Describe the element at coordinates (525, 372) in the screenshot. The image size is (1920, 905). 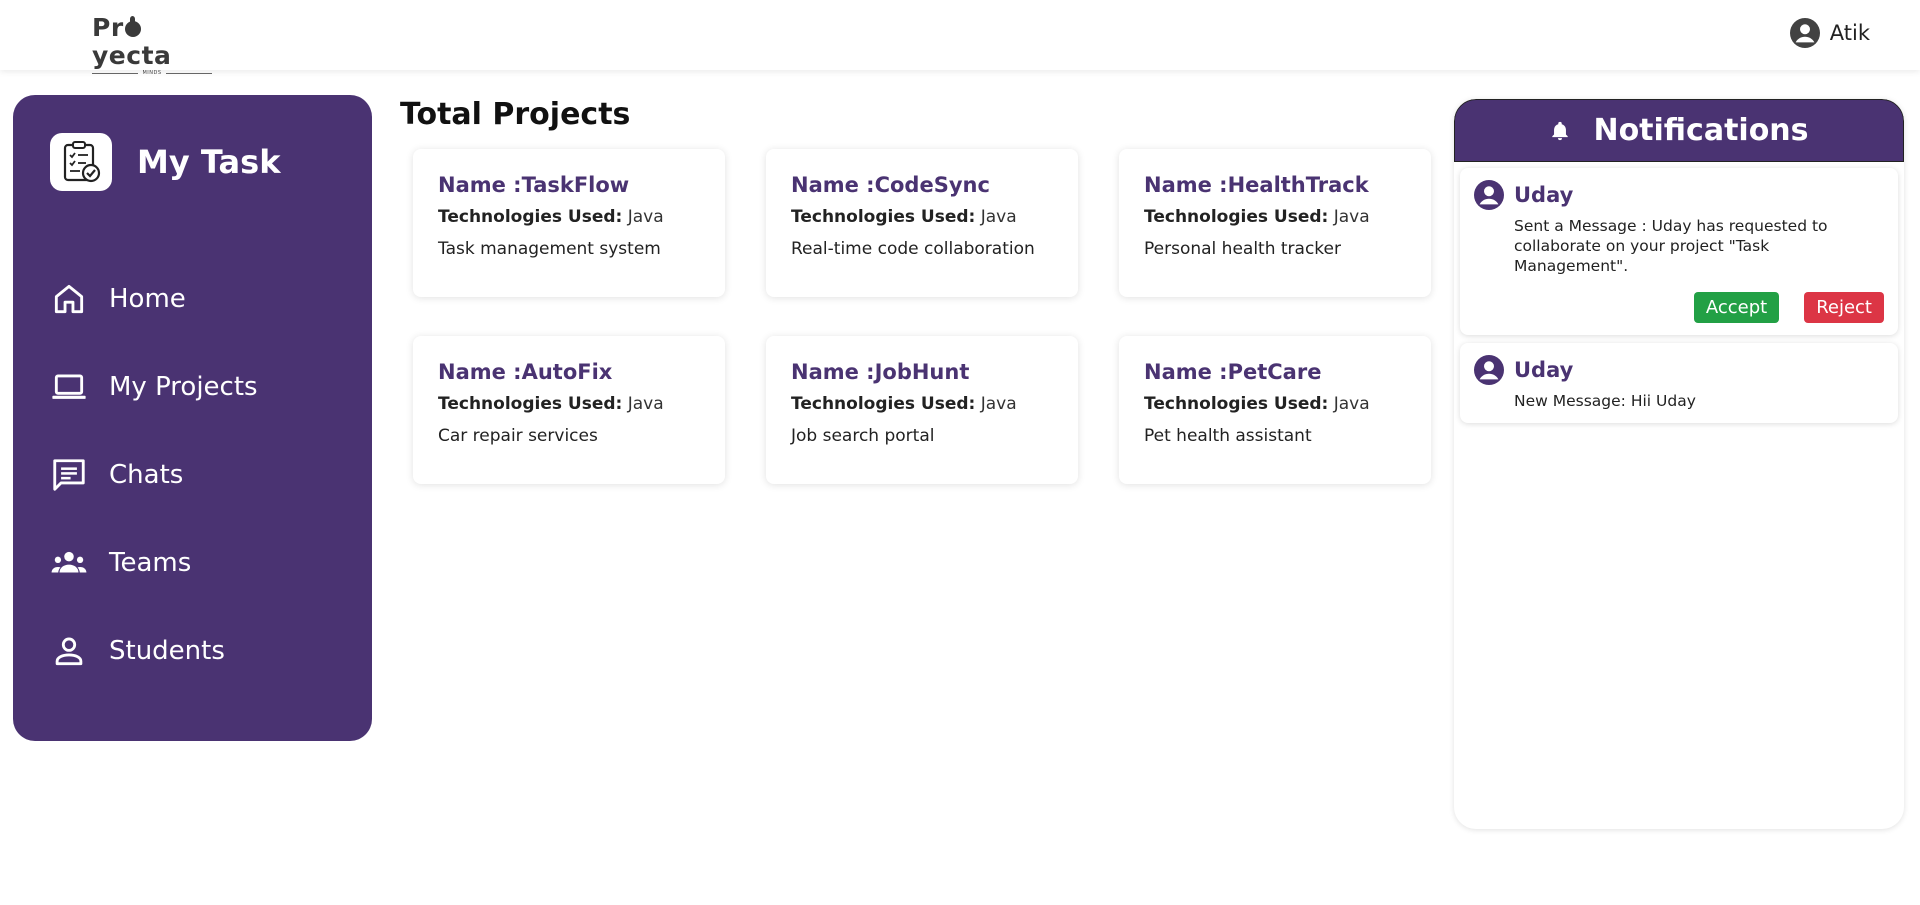
I see `project-name: Name :AutoFix` at that location.